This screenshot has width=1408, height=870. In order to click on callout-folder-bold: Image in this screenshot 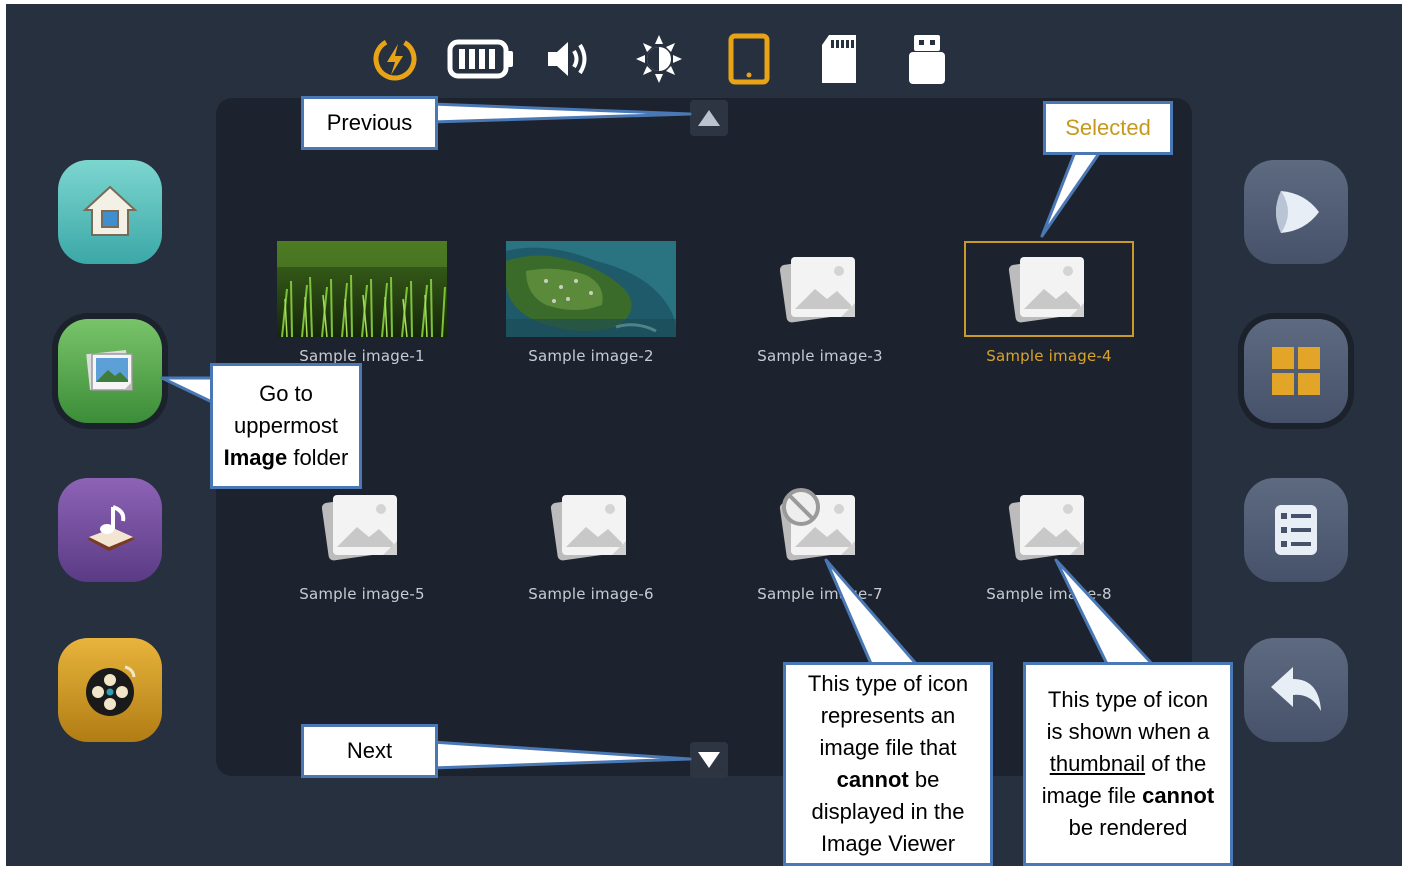, I will do `click(255, 457)`.